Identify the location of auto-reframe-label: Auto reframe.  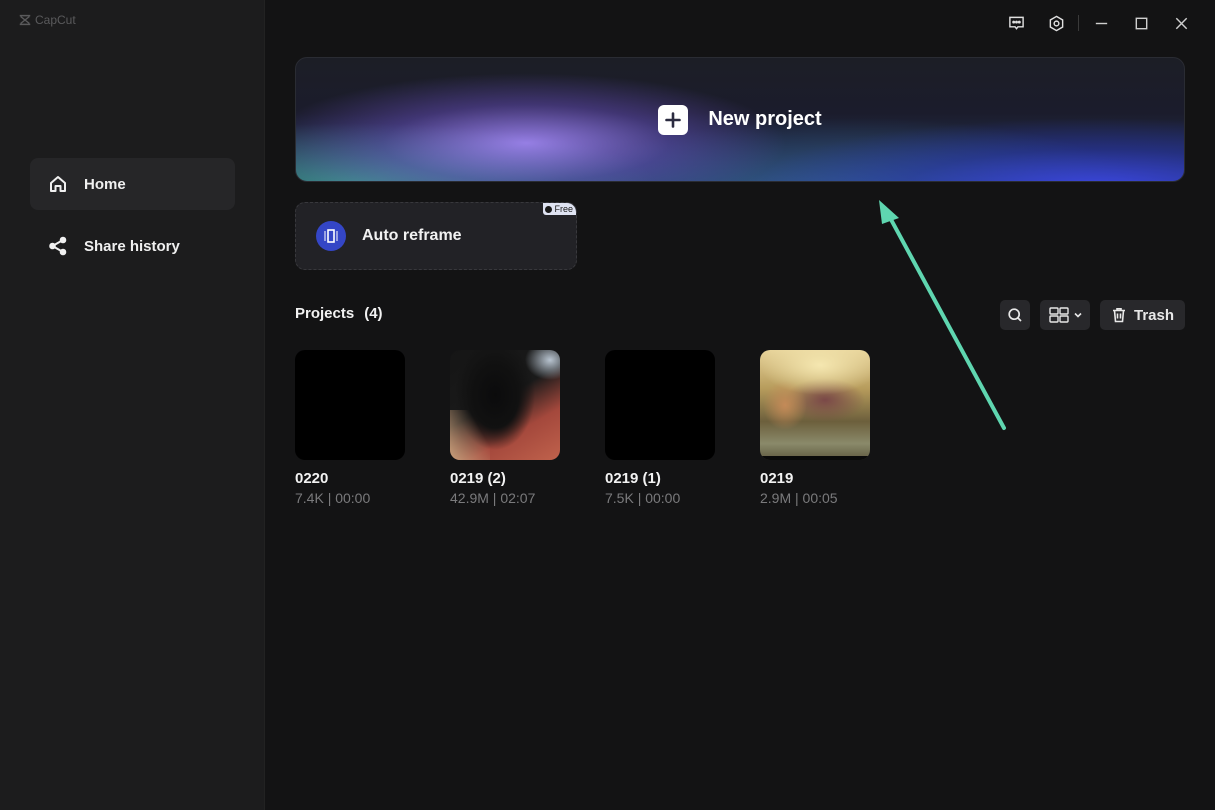
(412, 235).